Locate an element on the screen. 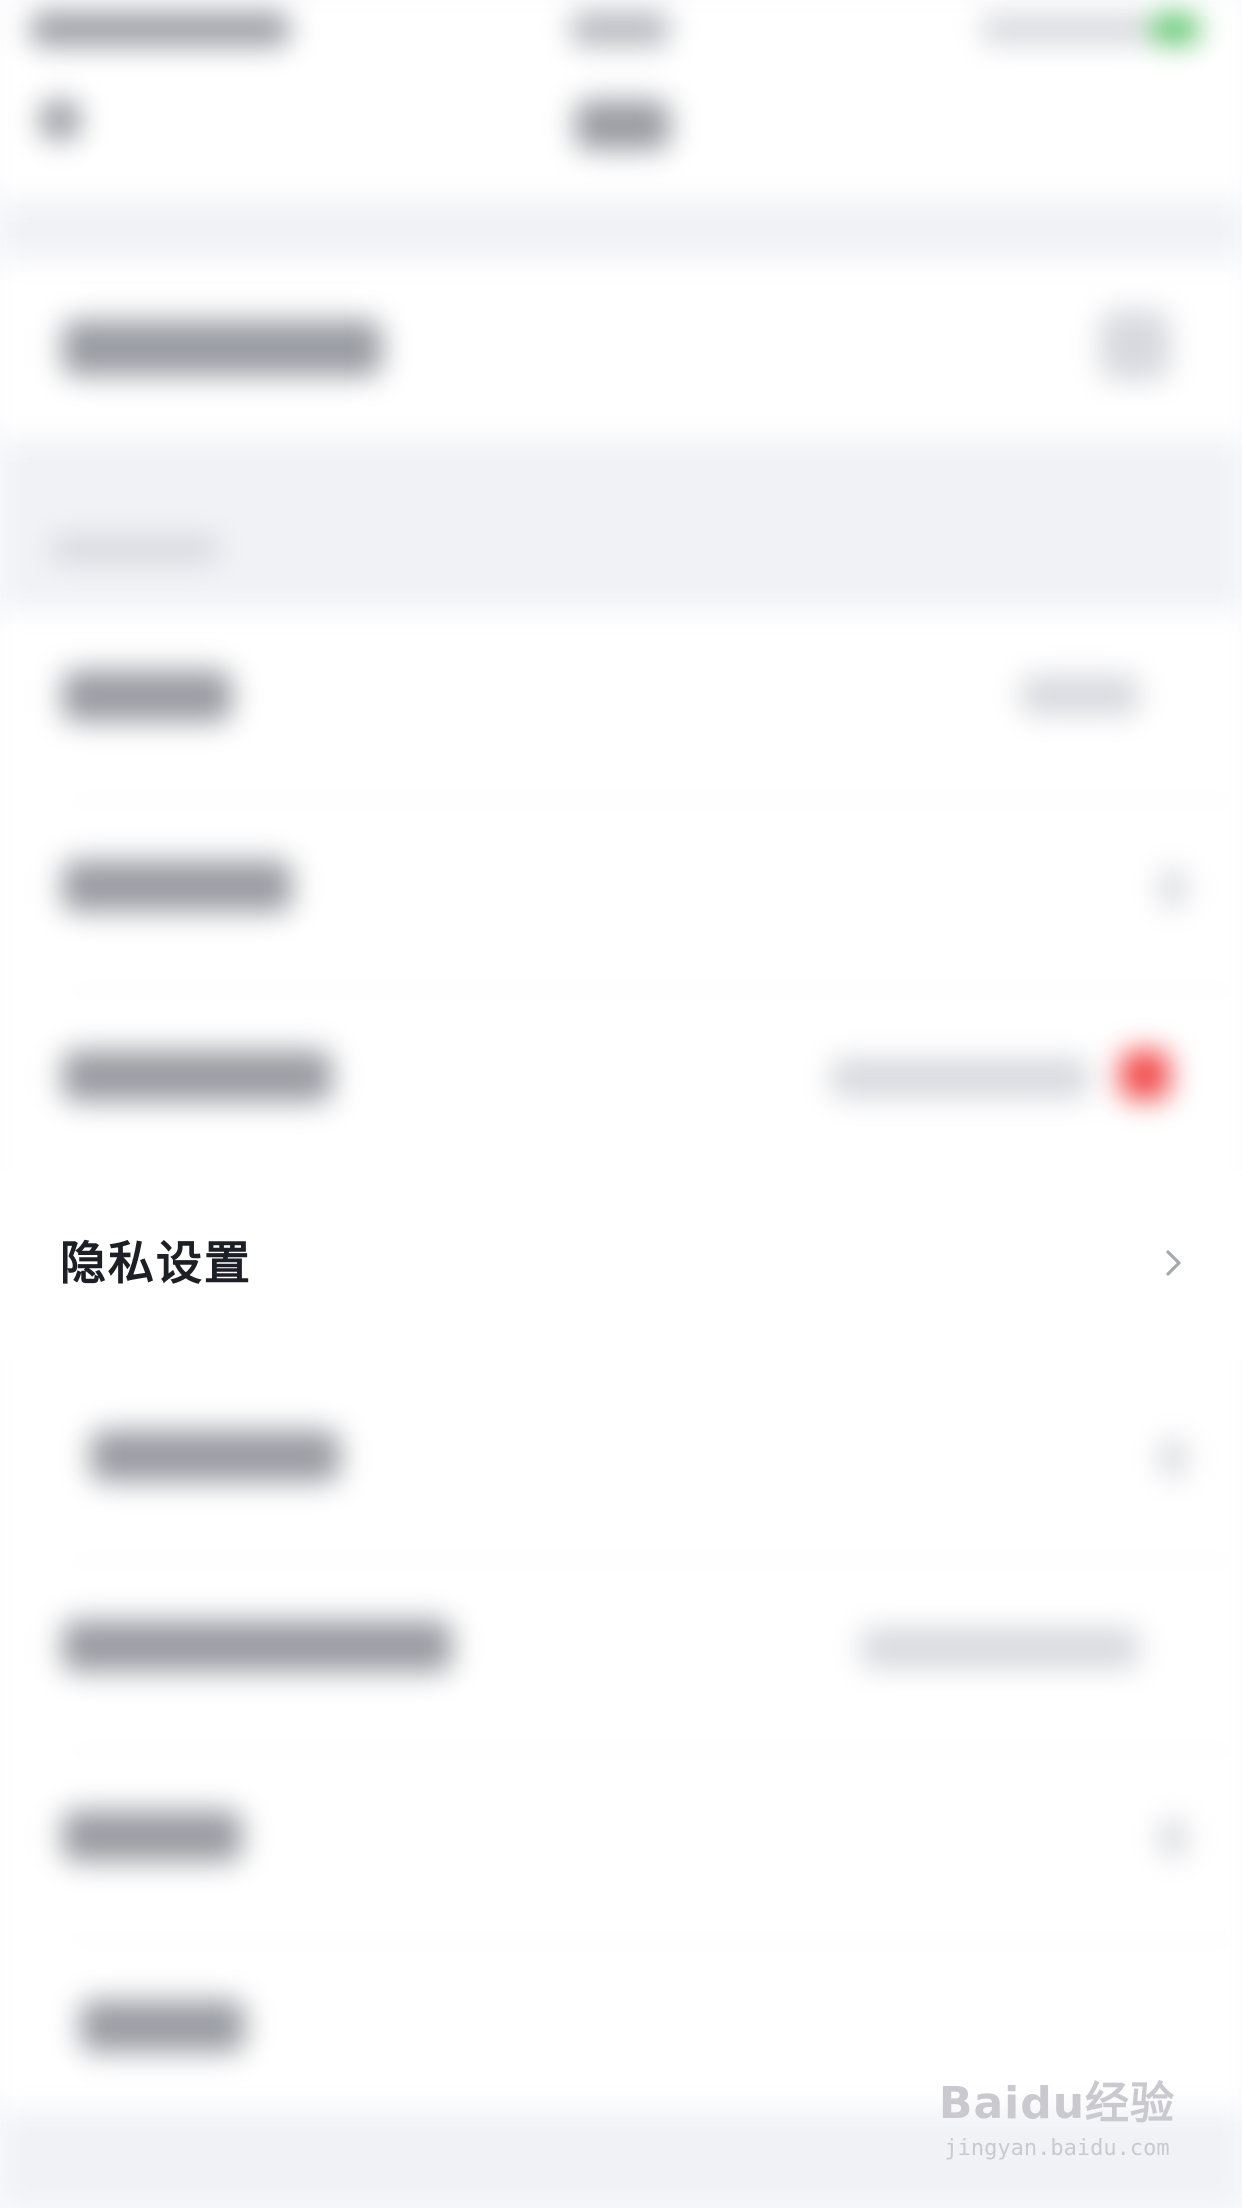 The image size is (1242, 2208). chevron-right-icon is located at coordinates (1173, 1263).